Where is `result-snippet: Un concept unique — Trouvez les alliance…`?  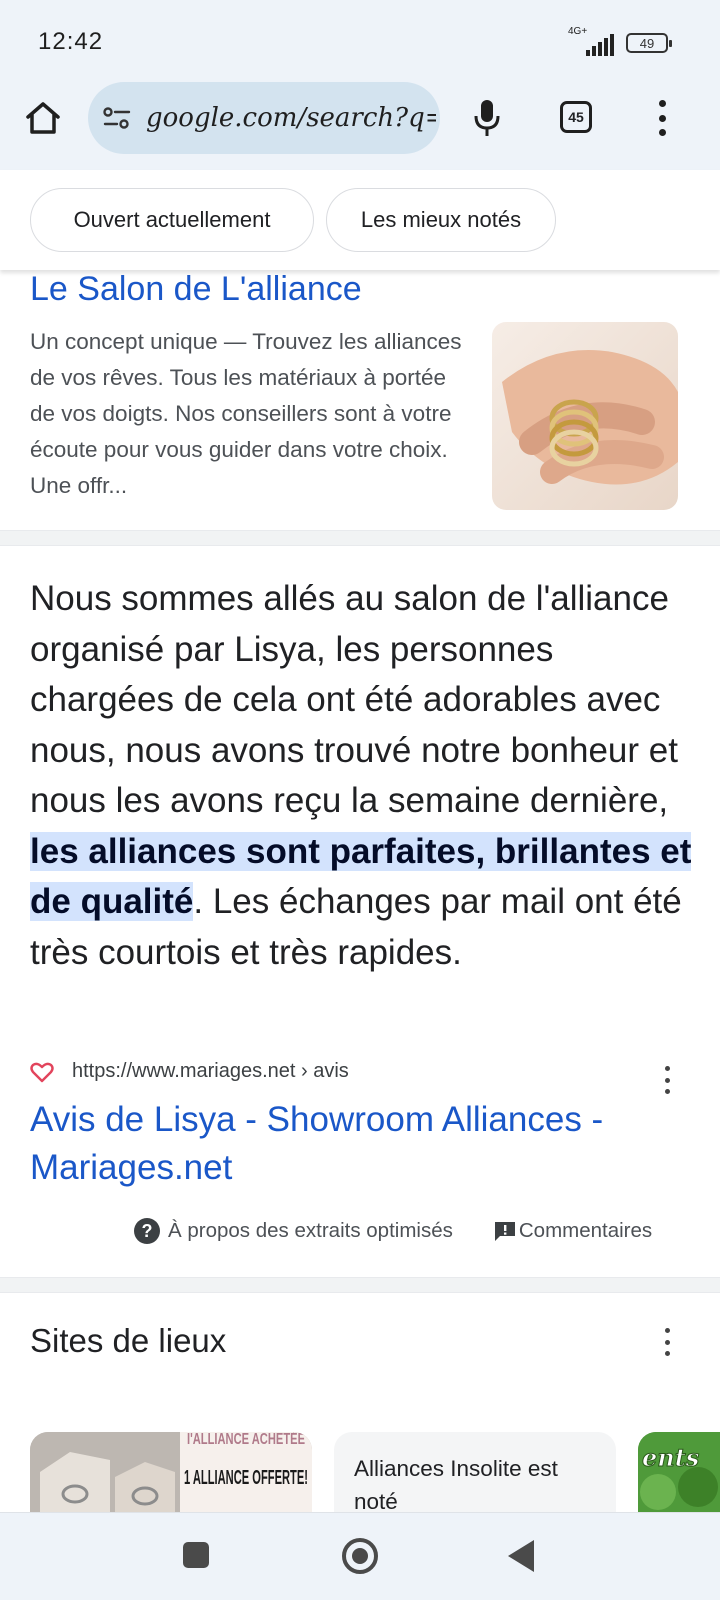 result-snippet: Un concept unique — Trouvez les alliance… is located at coordinates (246, 413).